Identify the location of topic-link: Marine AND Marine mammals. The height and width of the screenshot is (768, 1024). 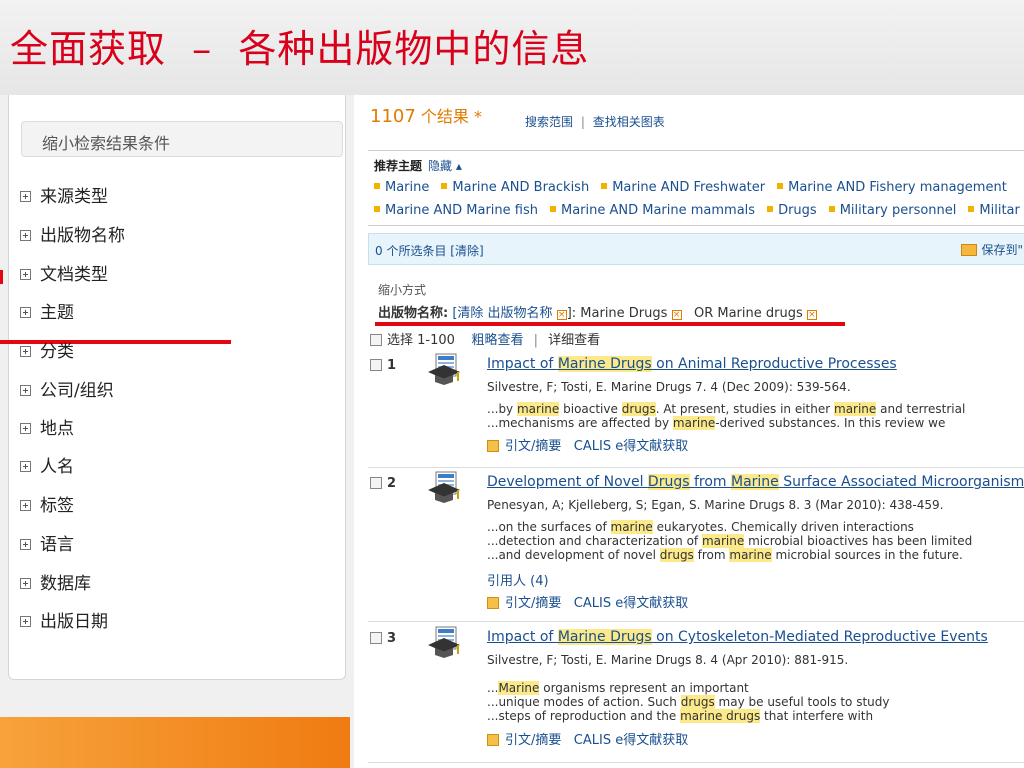
(658, 210).